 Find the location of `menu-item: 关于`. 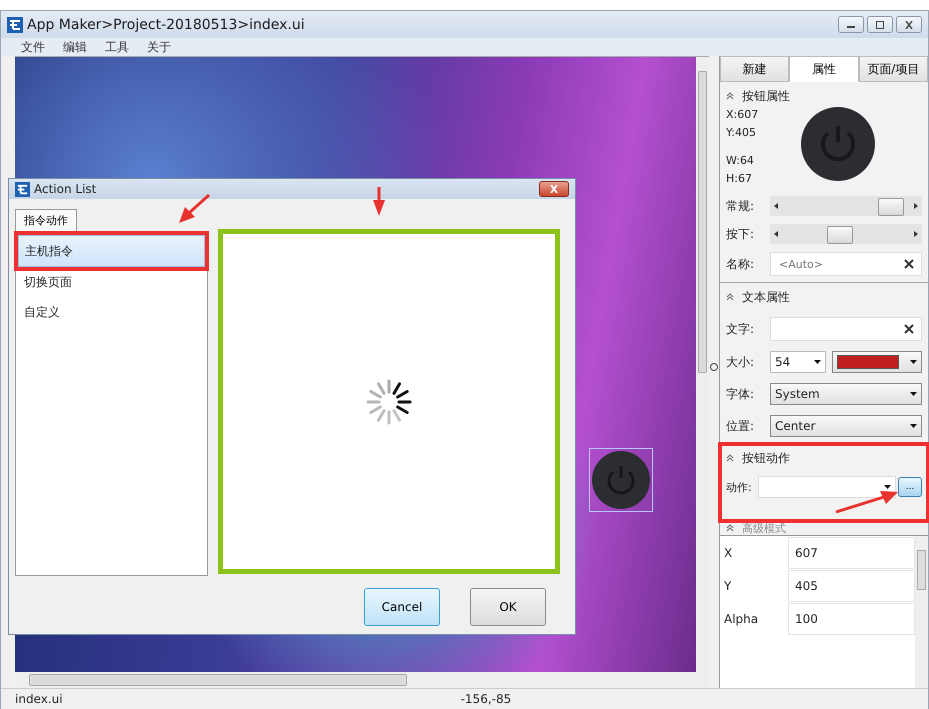

menu-item: 关于 is located at coordinates (159, 47).